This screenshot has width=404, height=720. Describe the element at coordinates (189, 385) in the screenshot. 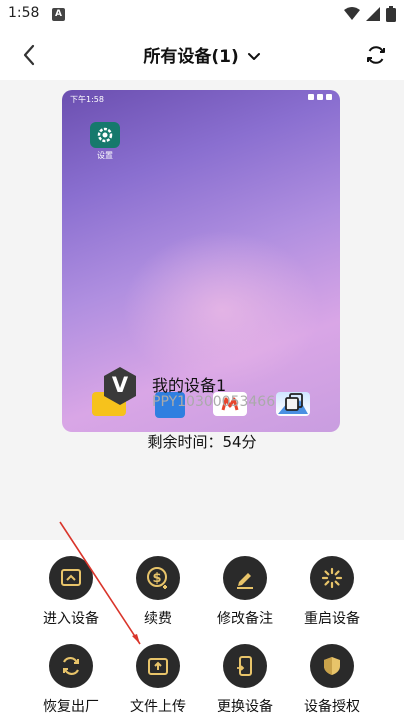

I see `device-name: 我的设备1` at that location.